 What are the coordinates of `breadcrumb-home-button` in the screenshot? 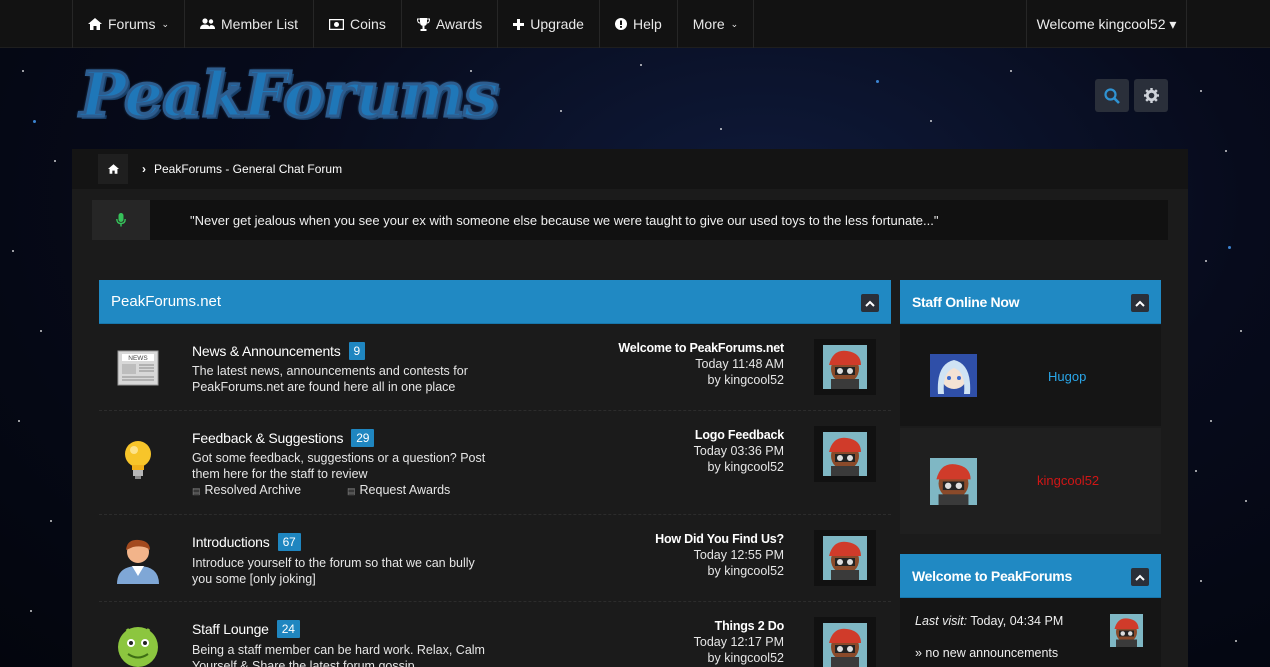 It's located at (113, 169).